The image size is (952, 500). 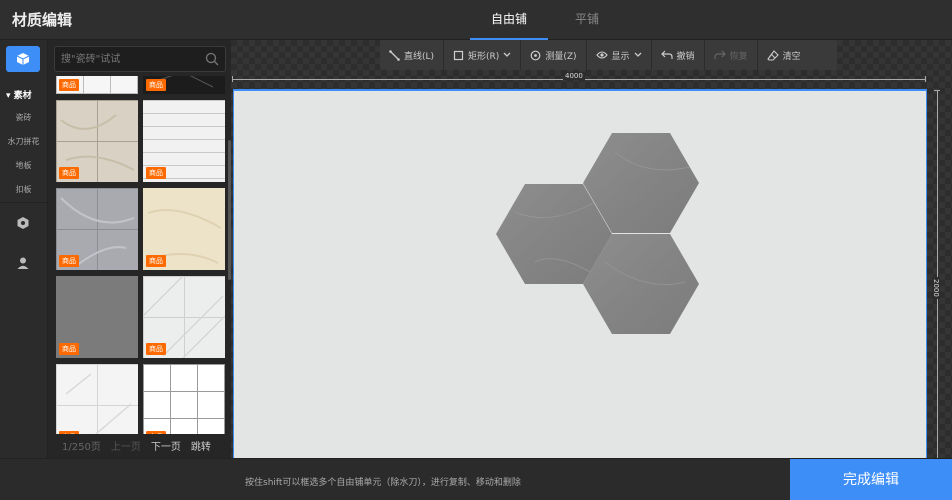 What do you see at coordinates (509, 20) in the screenshot?
I see `tab-free-layout: 自由铺` at bounding box center [509, 20].